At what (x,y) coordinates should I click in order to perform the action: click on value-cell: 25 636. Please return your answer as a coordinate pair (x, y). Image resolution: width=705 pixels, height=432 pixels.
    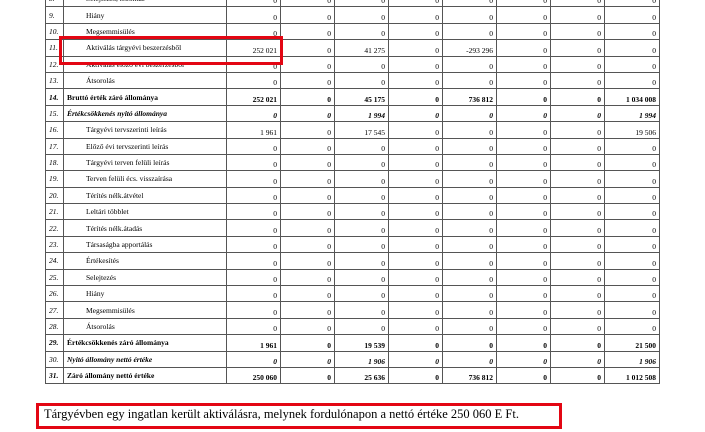
    Looking at the image, I should click on (361, 375).